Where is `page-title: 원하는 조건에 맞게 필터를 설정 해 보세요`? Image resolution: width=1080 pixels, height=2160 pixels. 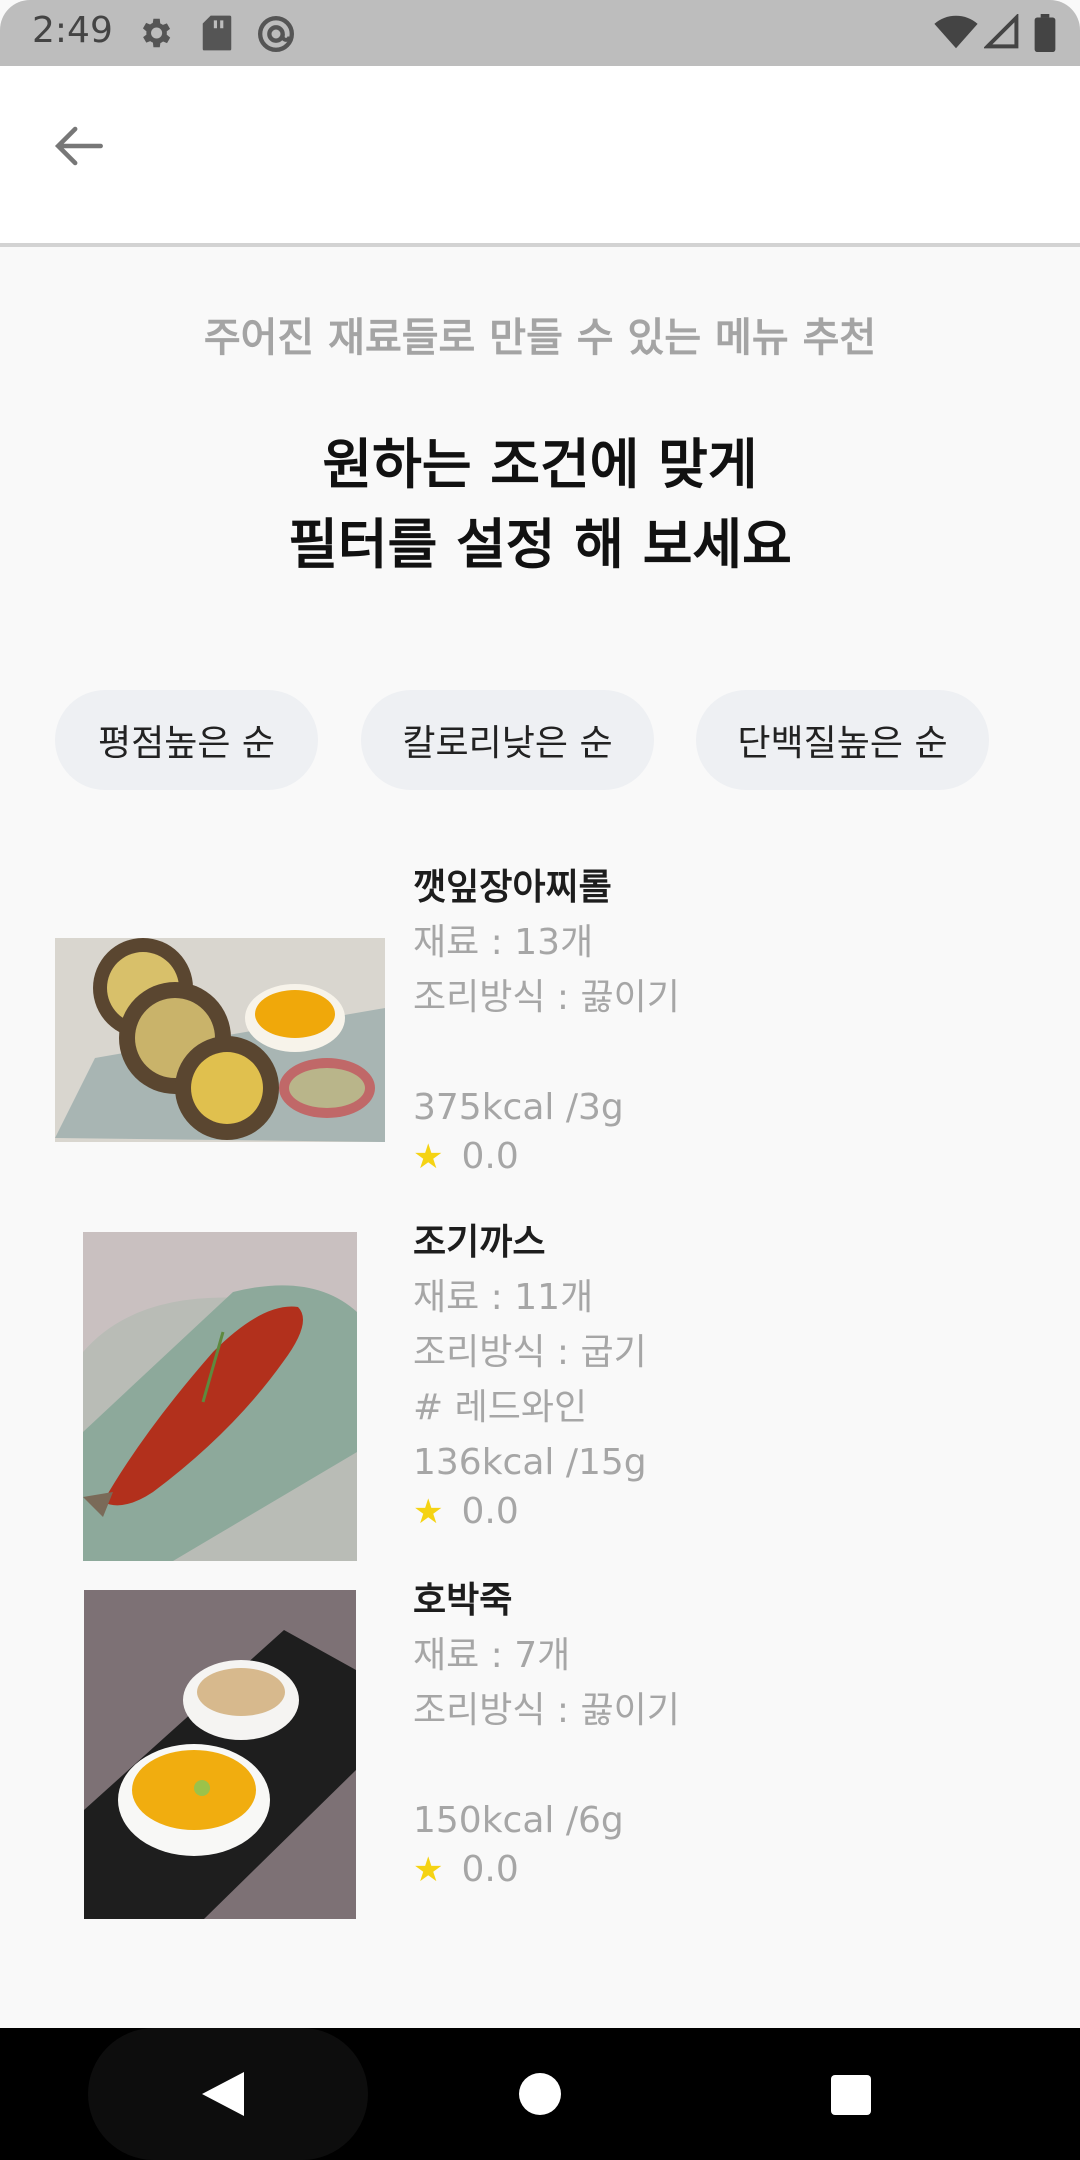
page-title: 원하는 조건에 맞게 필터를 설정 해 보세요 is located at coordinates (540, 505).